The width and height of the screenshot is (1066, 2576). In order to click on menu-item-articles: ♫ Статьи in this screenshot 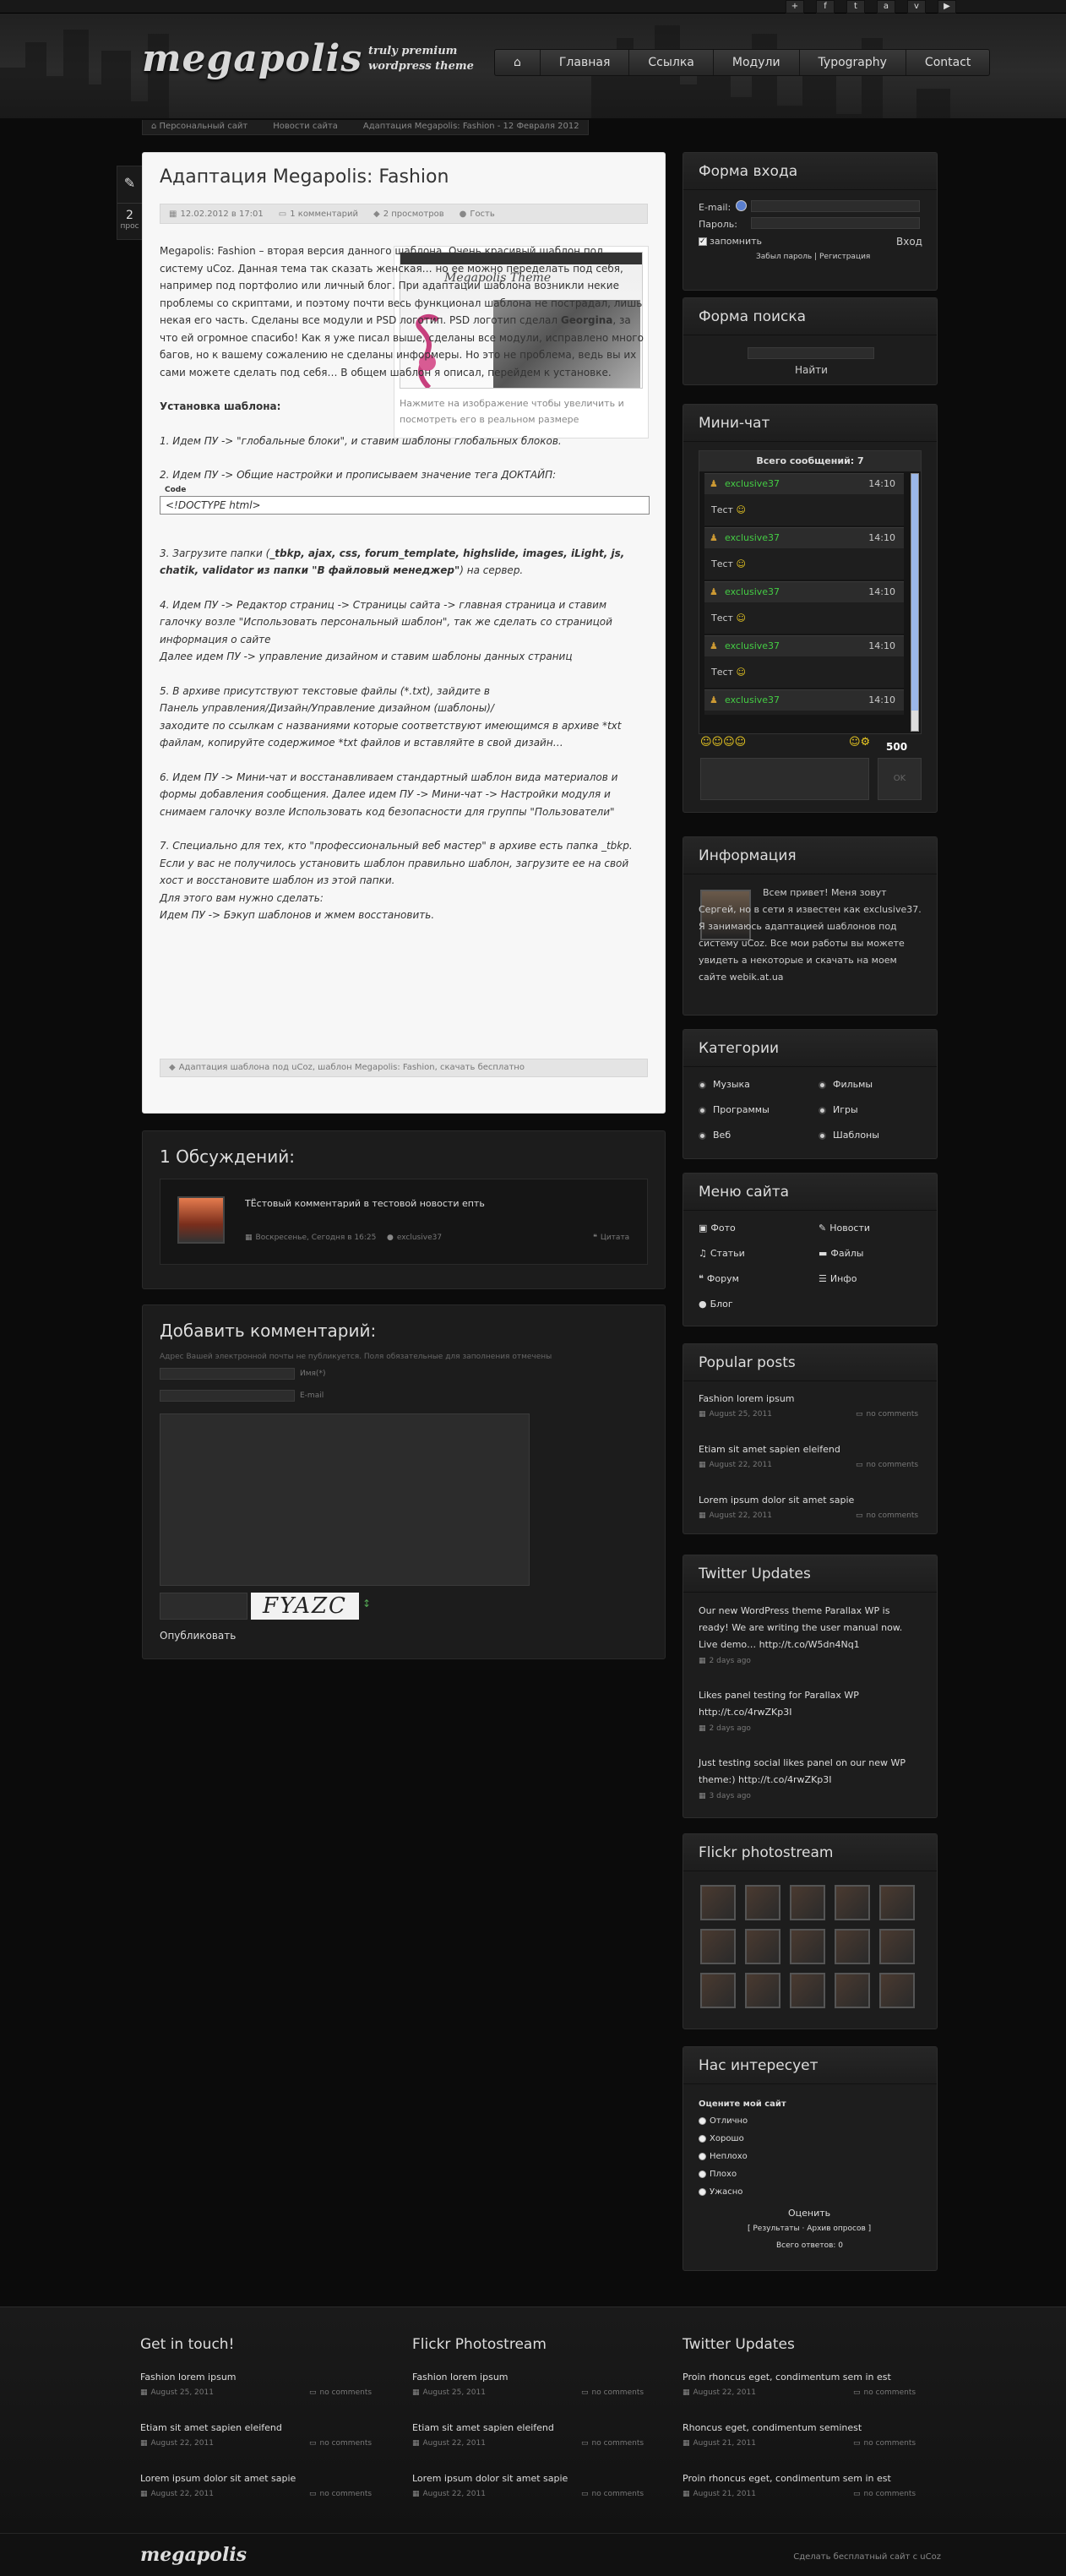, I will do `click(722, 1253)`.